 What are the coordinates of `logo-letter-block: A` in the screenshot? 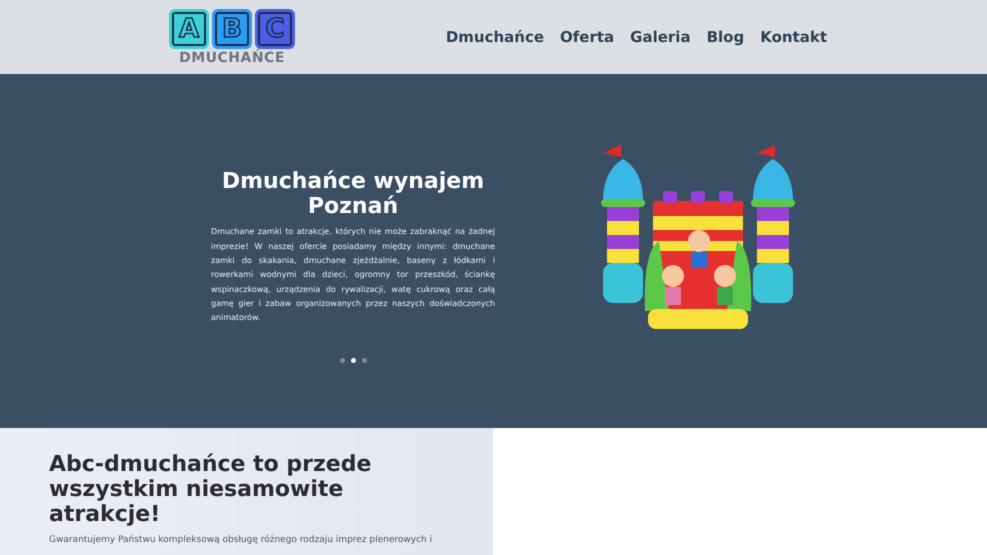 It's located at (189, 28).